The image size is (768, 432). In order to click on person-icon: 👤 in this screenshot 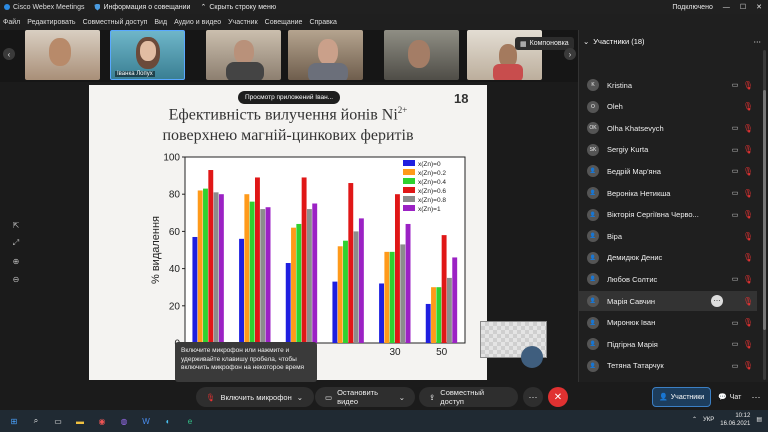, I will do `click(593, 236)`.